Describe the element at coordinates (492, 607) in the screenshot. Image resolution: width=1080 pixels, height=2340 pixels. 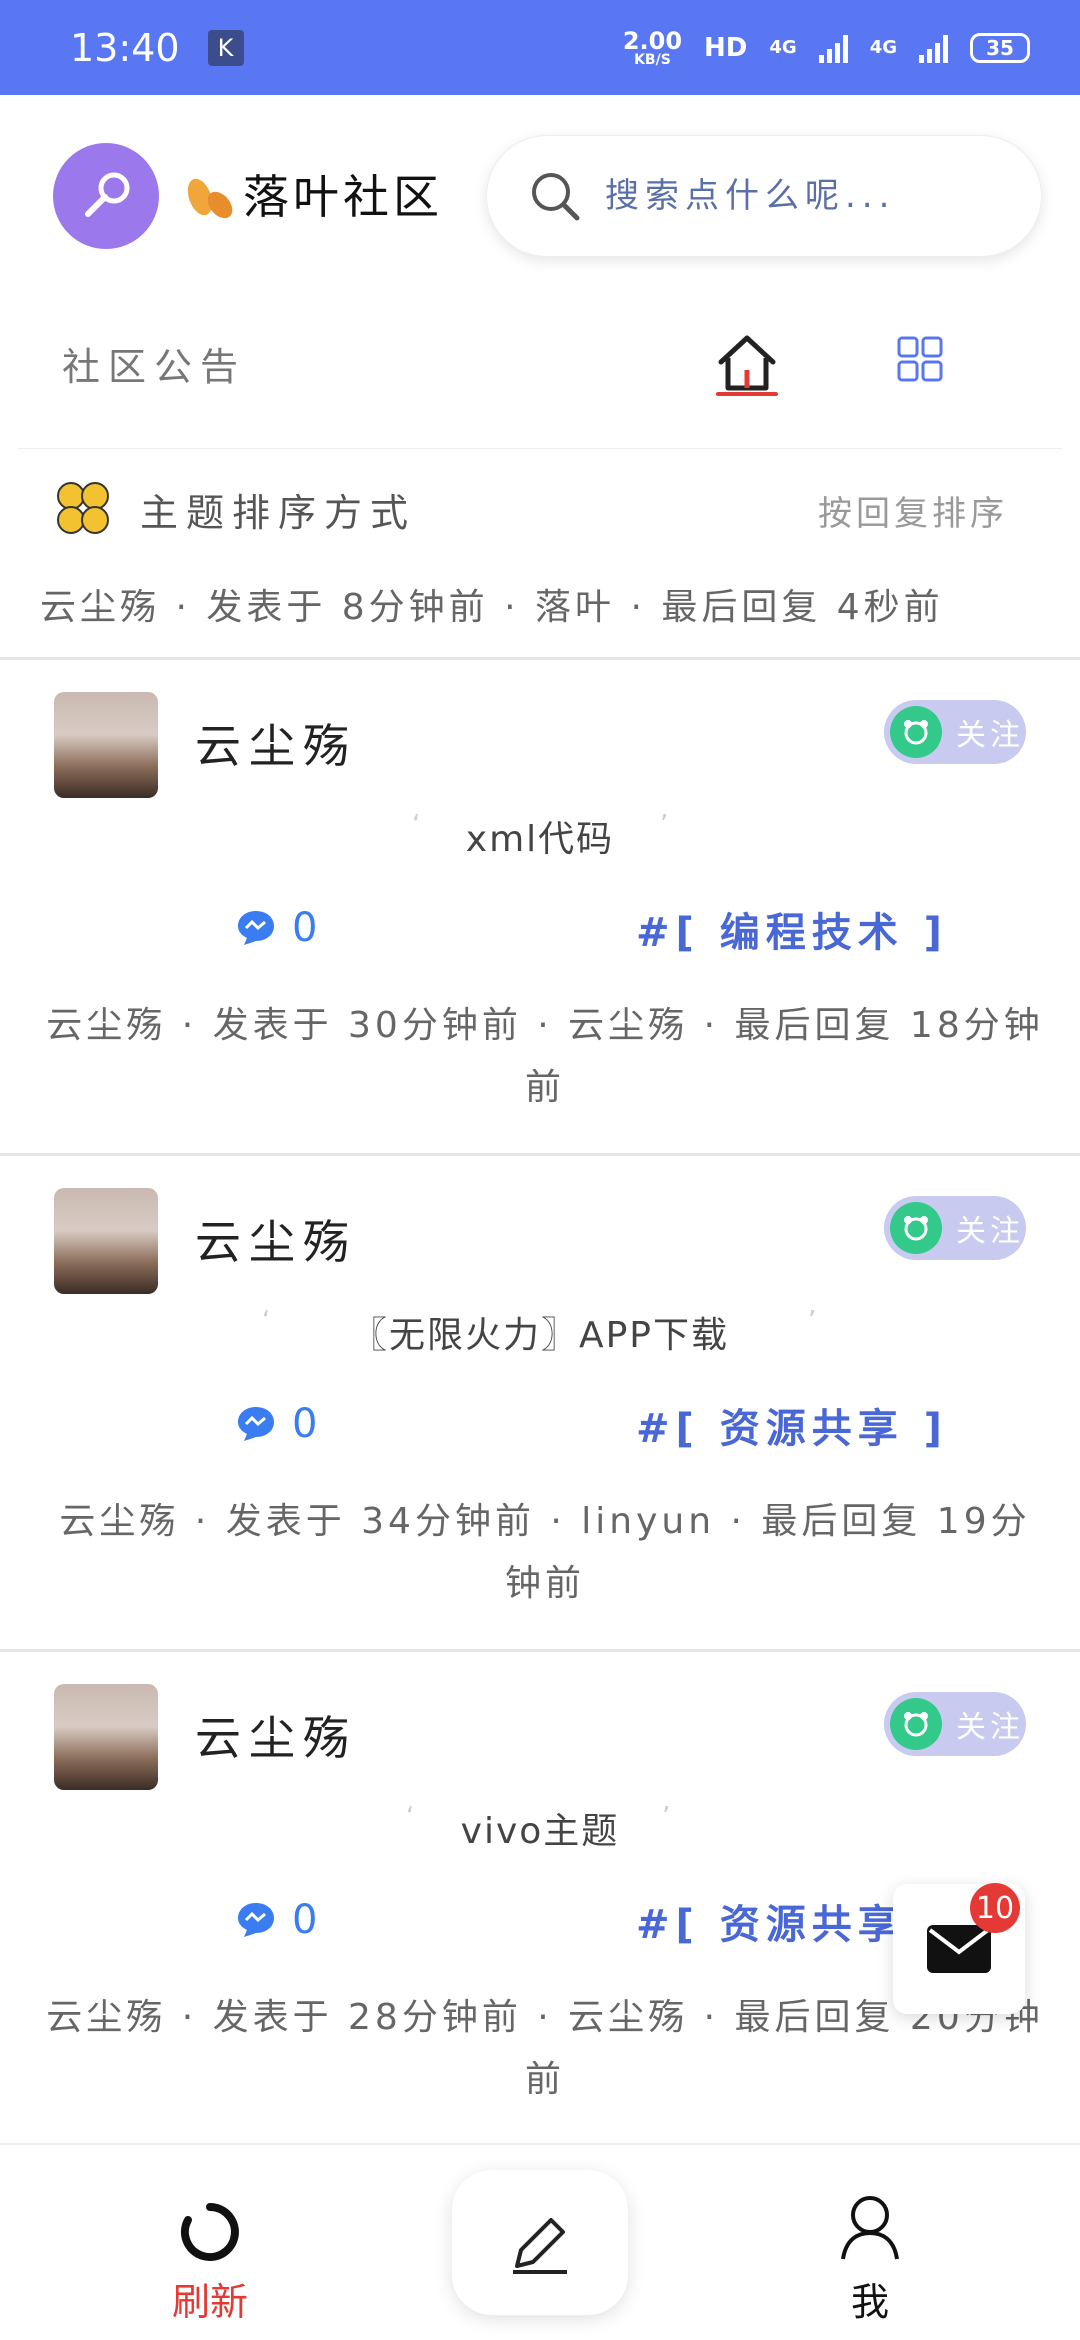
I see `sort-meta: 云尘殇 · 发表于 8分钟前 · 落叶 · 最后回复 4秒前` at that location.